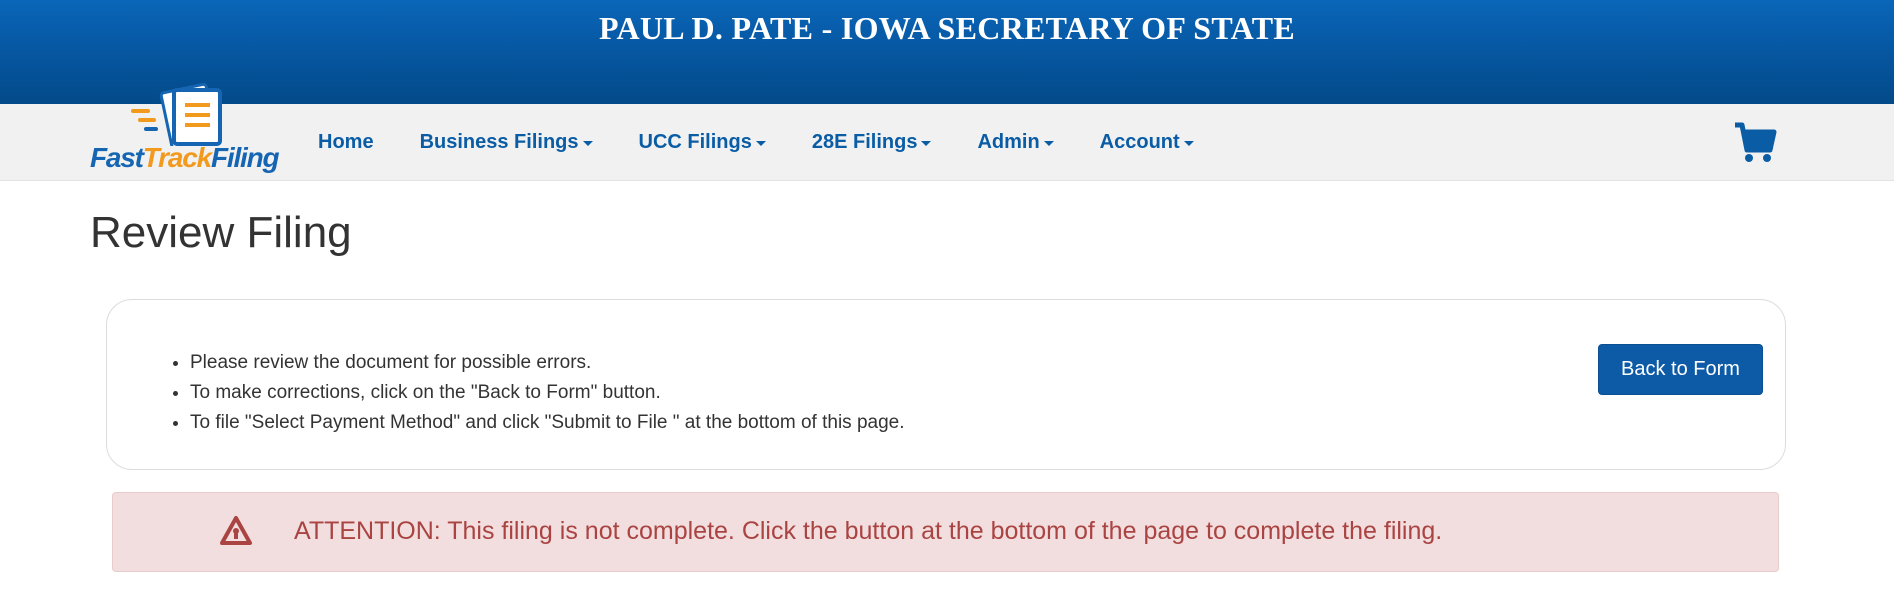 The height and width of the screenshot is (596, 1894). I want to click on warning-icon, so click(236, 531).